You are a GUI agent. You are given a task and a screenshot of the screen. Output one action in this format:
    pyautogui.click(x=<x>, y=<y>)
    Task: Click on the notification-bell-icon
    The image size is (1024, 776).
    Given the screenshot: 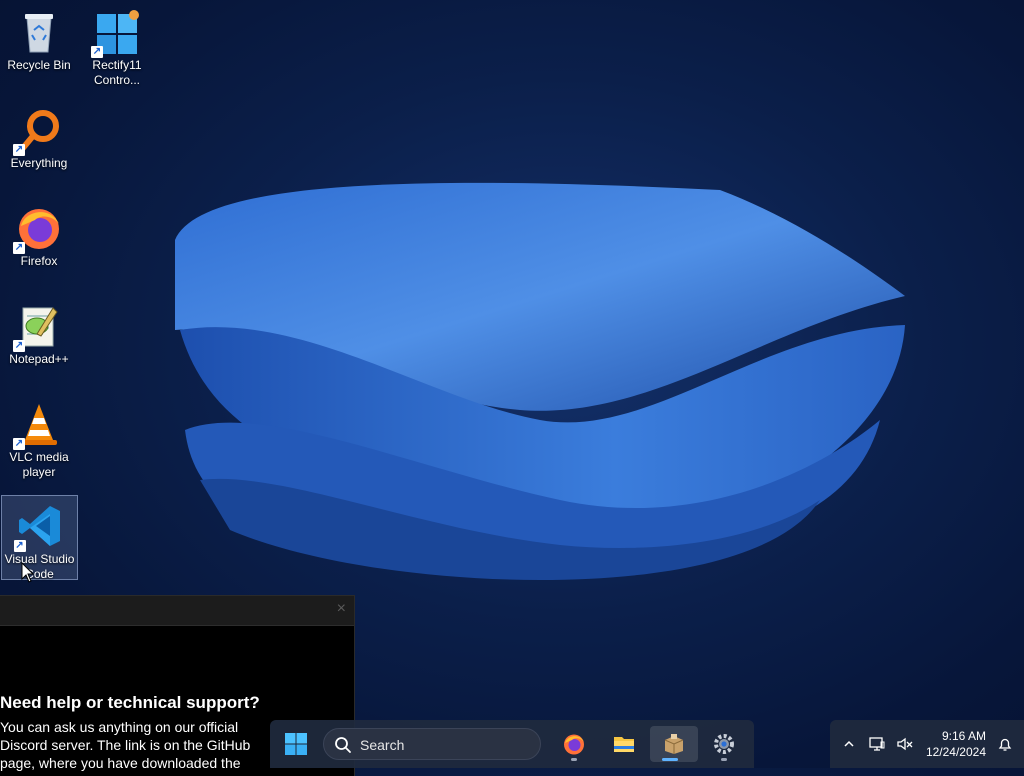 What is the action you would take?
    pyautogui.click(x=1005, y=744)
    